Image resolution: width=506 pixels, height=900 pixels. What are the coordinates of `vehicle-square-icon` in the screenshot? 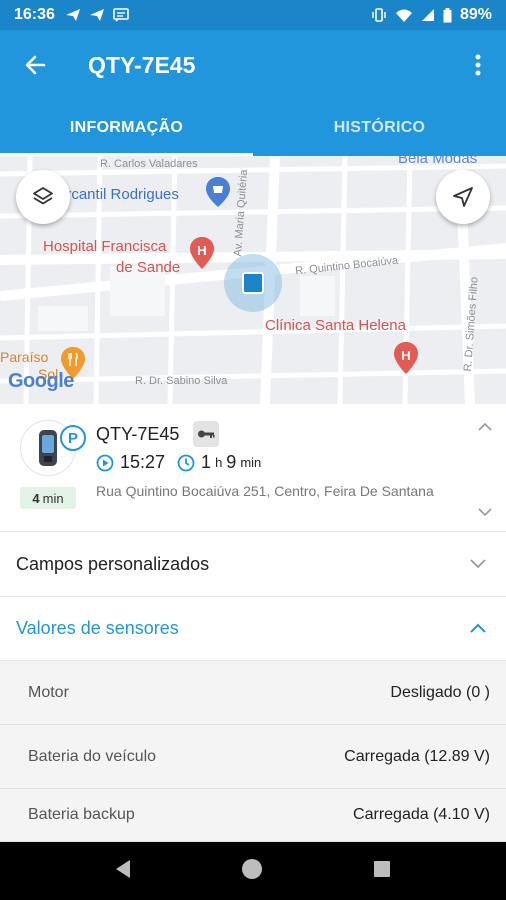 It's located at (253, 283).